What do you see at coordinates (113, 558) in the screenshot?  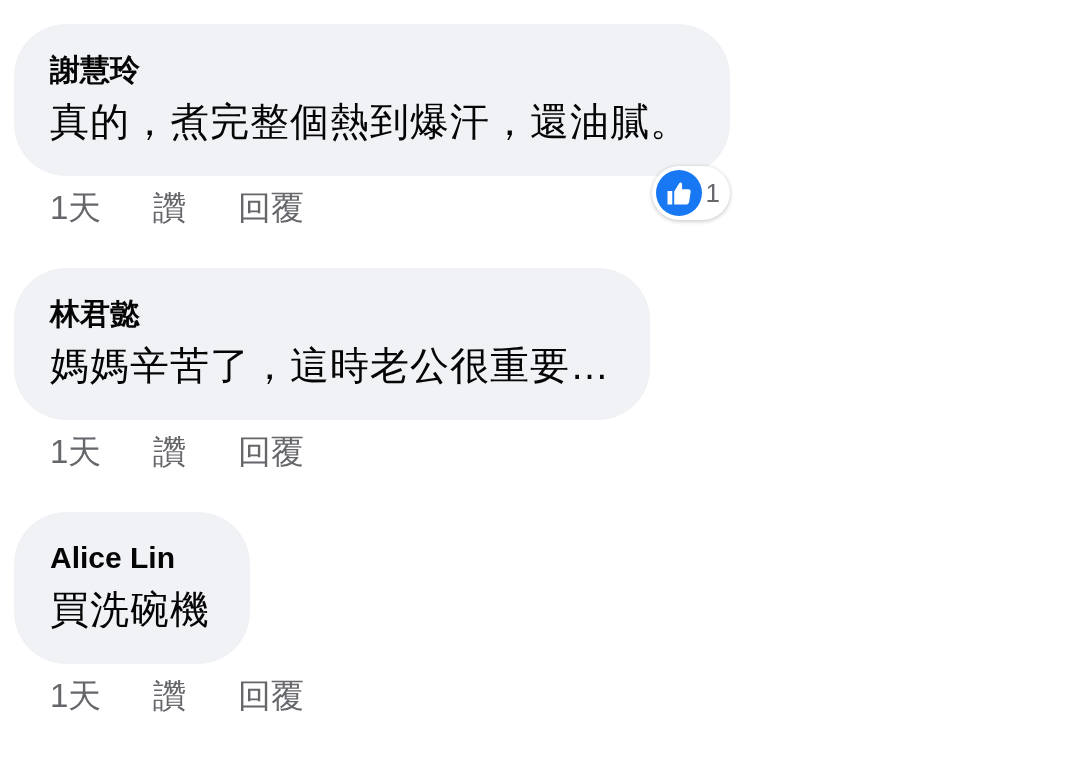 I see `comment-author: Alice Lin` at bounding box center [113, 558].